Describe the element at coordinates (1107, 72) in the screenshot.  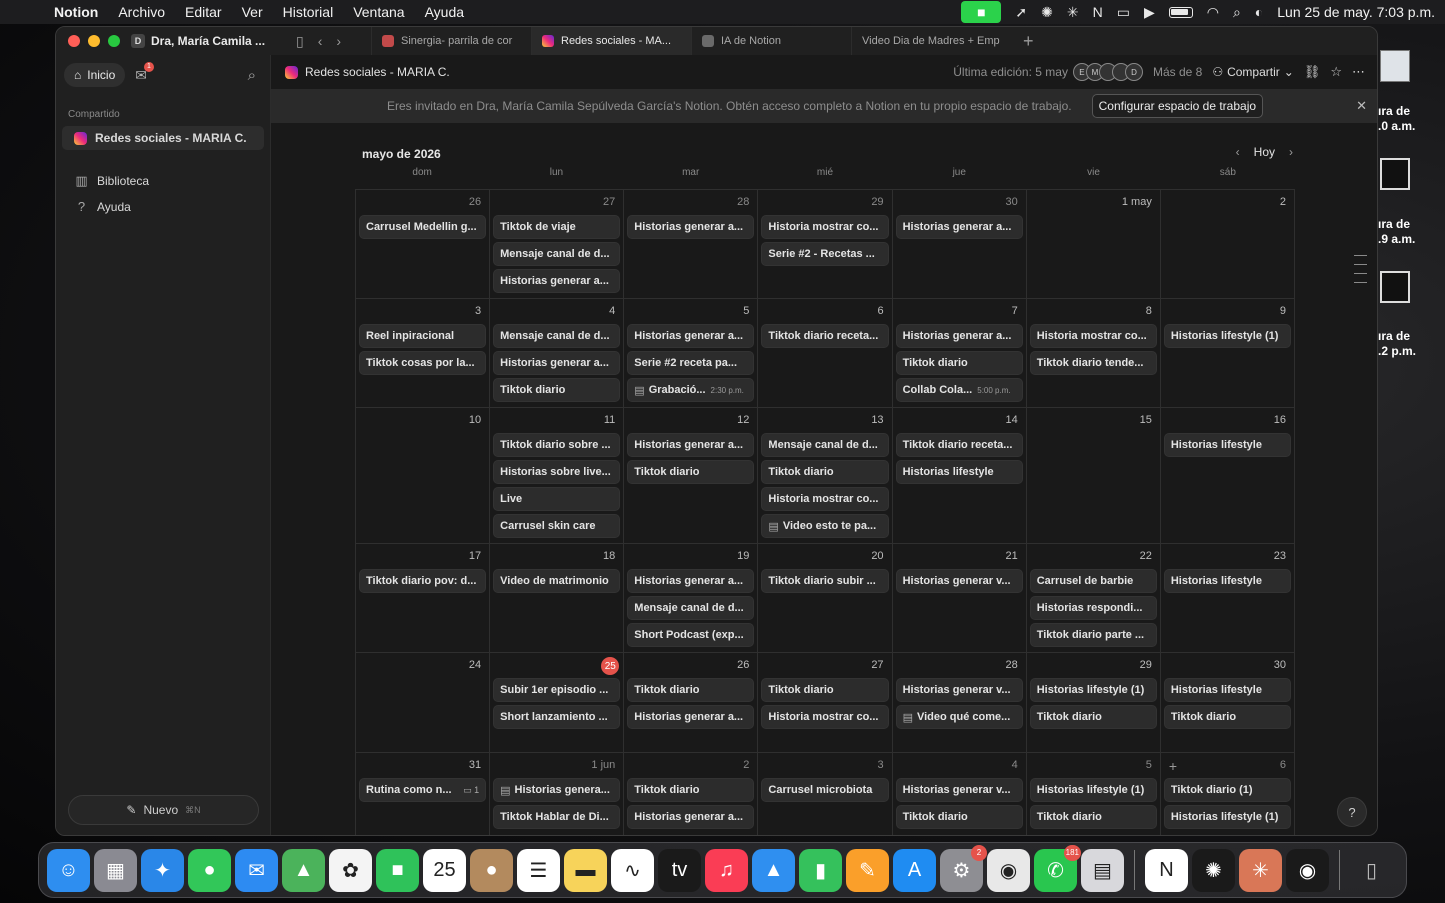
I see `collaborator-avatars: E M D` at that location.